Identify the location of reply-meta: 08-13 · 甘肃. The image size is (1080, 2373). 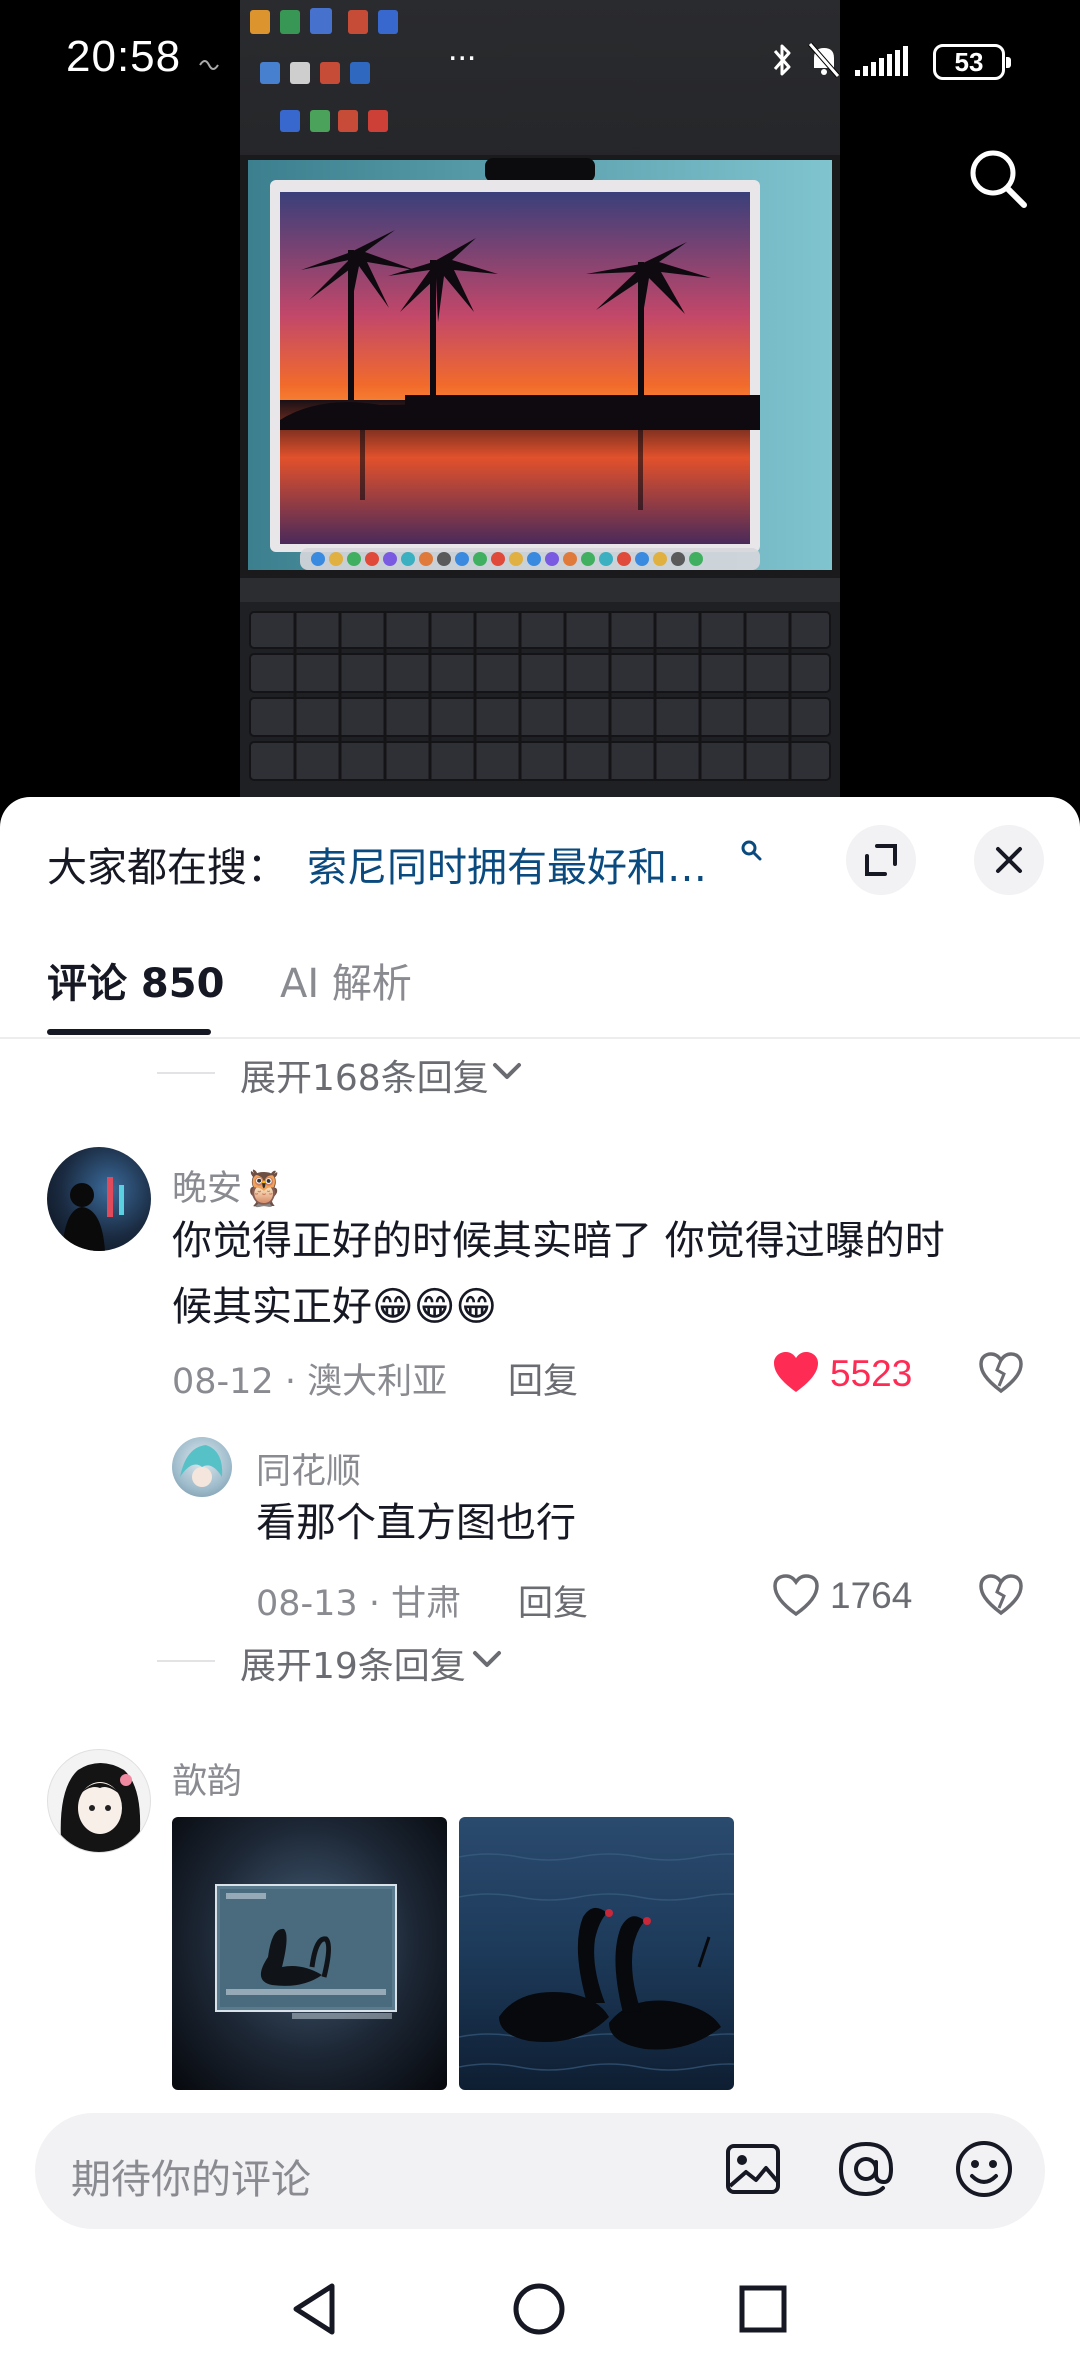
(358, 1600).